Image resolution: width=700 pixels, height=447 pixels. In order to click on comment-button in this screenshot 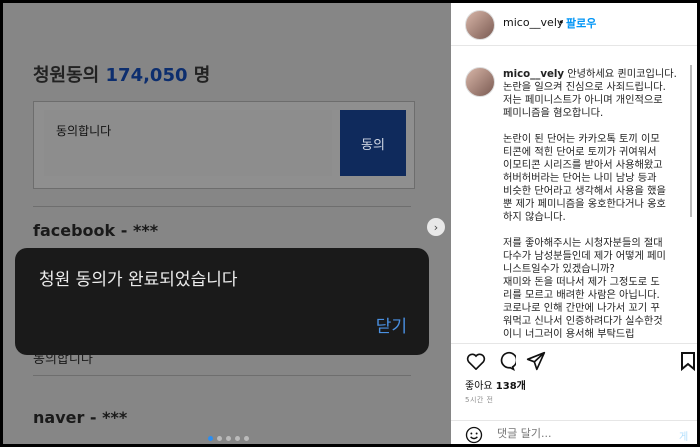, I will do `click(506, 361)`.